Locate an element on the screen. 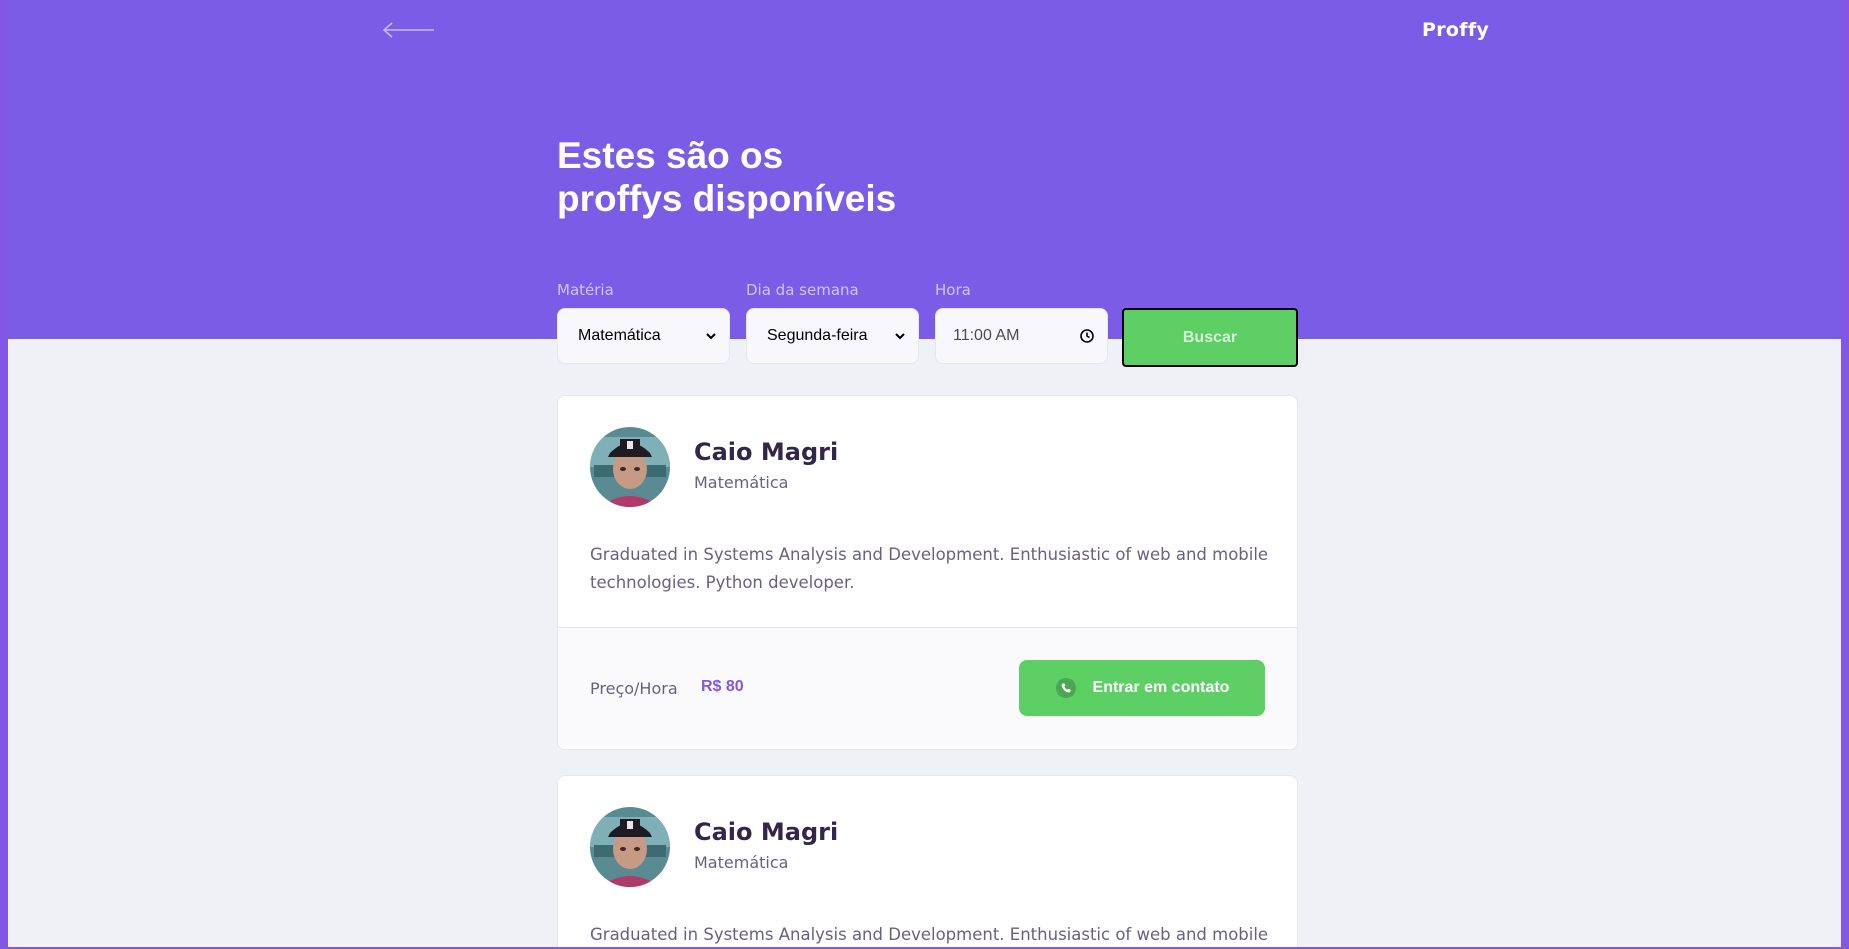 The width and height of the screenshot is (1849, 949). filter-time-label: Hora is located at coordinates (953, 290).